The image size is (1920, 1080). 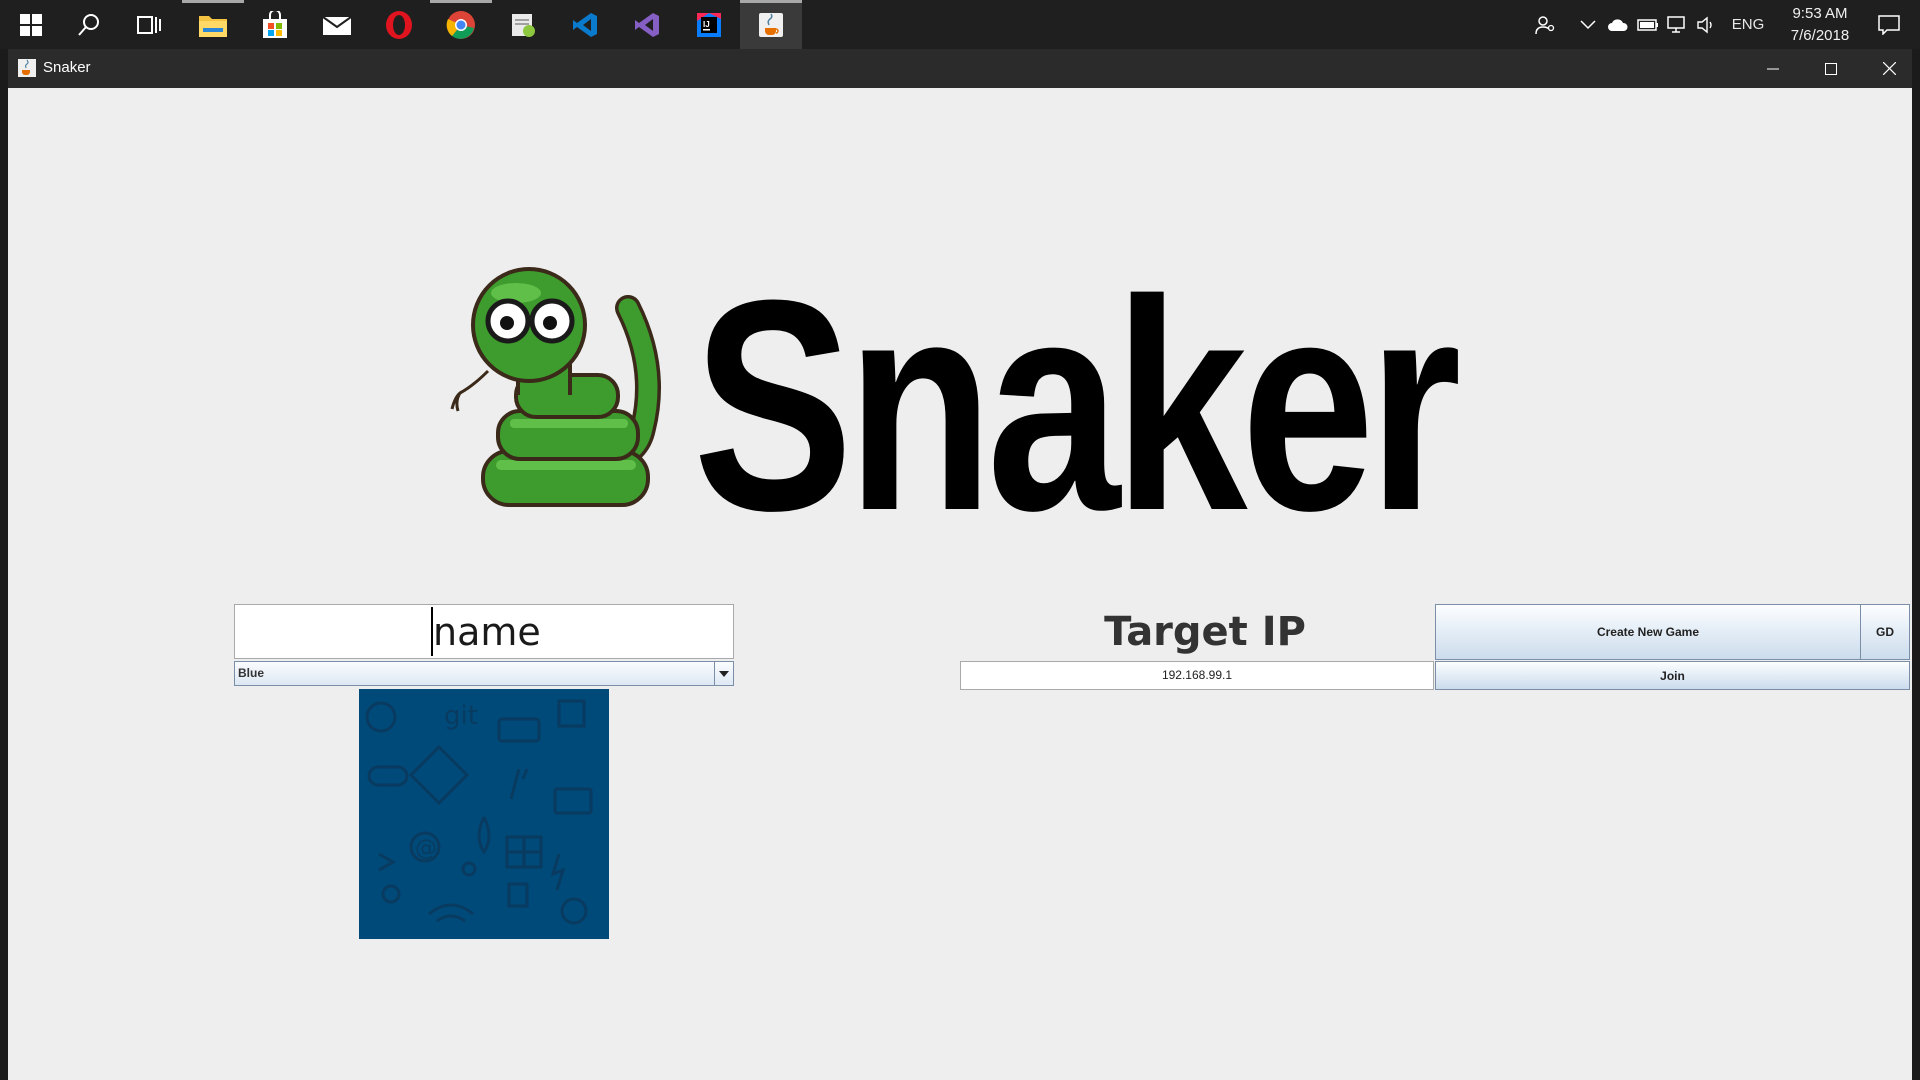 I want to click on language-text: ENG, so click(x=1748, y=24).